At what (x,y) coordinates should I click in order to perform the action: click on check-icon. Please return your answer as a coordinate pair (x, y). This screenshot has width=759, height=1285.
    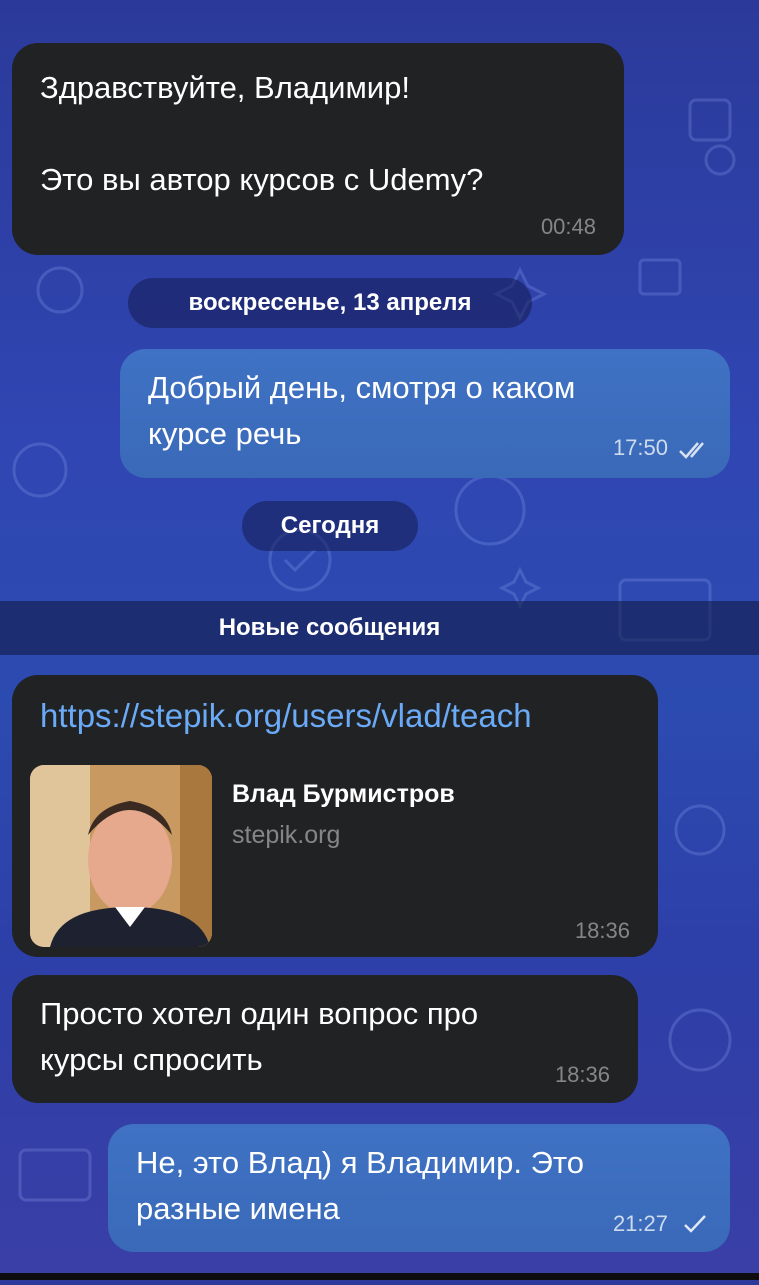
    Looking at the image, I should click on (695, 1224).